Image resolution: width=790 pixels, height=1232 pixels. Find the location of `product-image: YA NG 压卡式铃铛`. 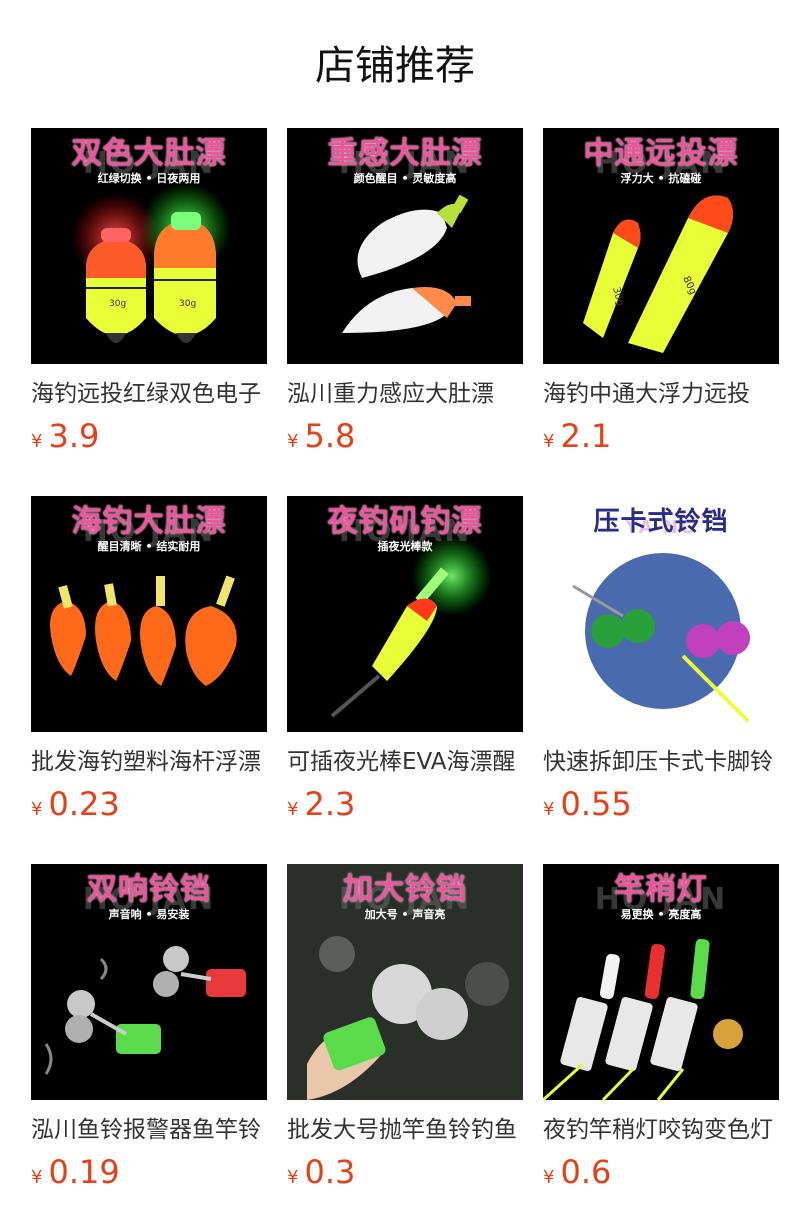

product-image: YA NG 压卡式铃铛 is located at coordinates (661, 614).